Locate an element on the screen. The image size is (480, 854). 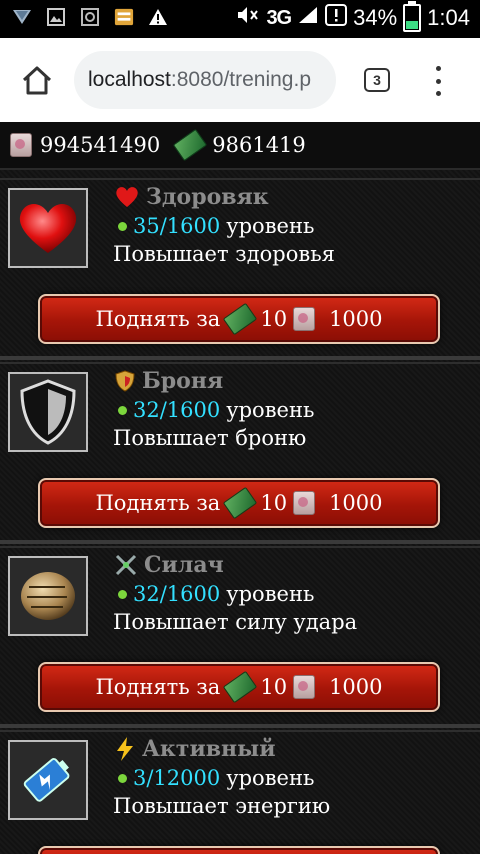
skill-level: 3/12000 уровень is located at coordinates (216, 778).